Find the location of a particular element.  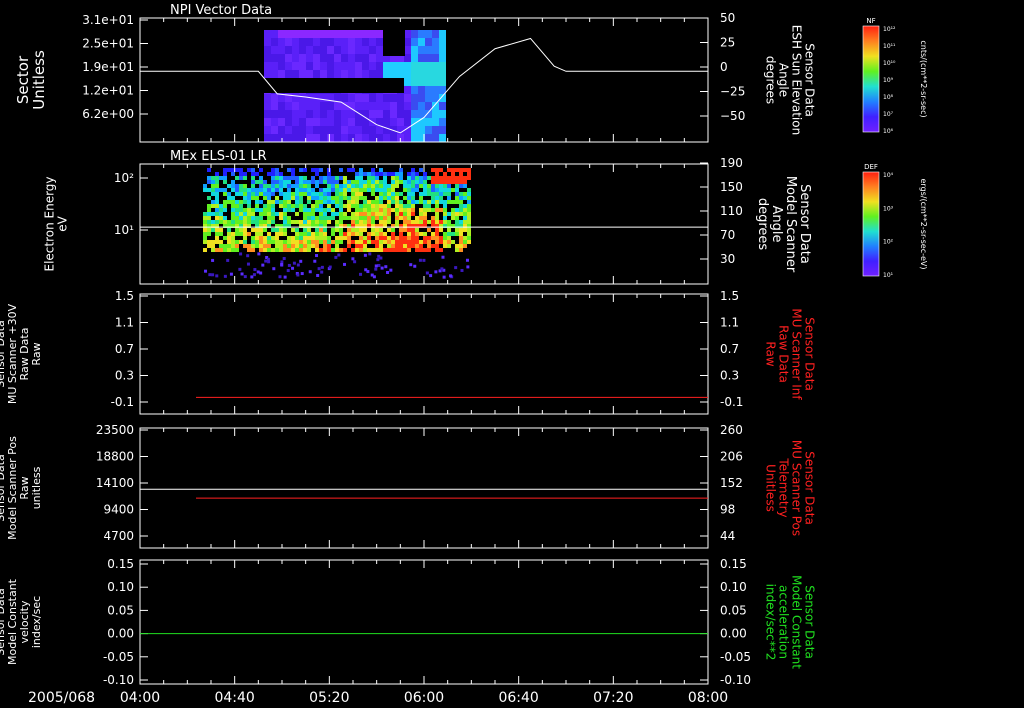

npi-gap is located at coordinates (334, 85).